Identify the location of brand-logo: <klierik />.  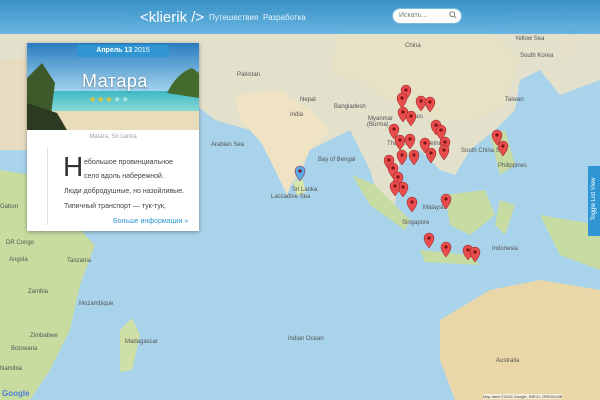
(172, 17).